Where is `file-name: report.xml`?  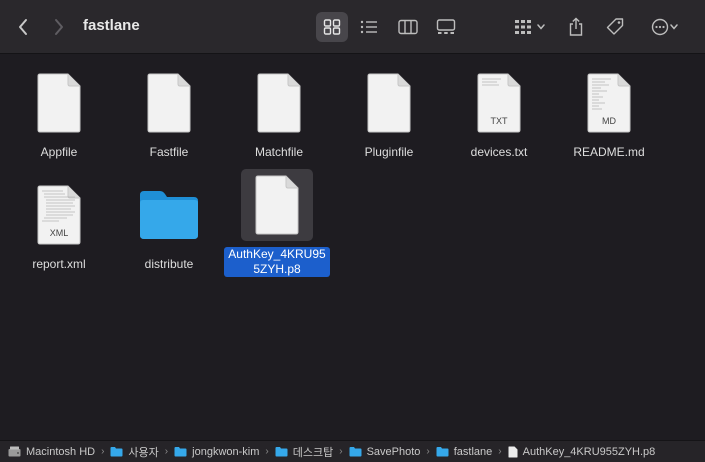
file-name: report.xml is located at coordinates (59, 264).